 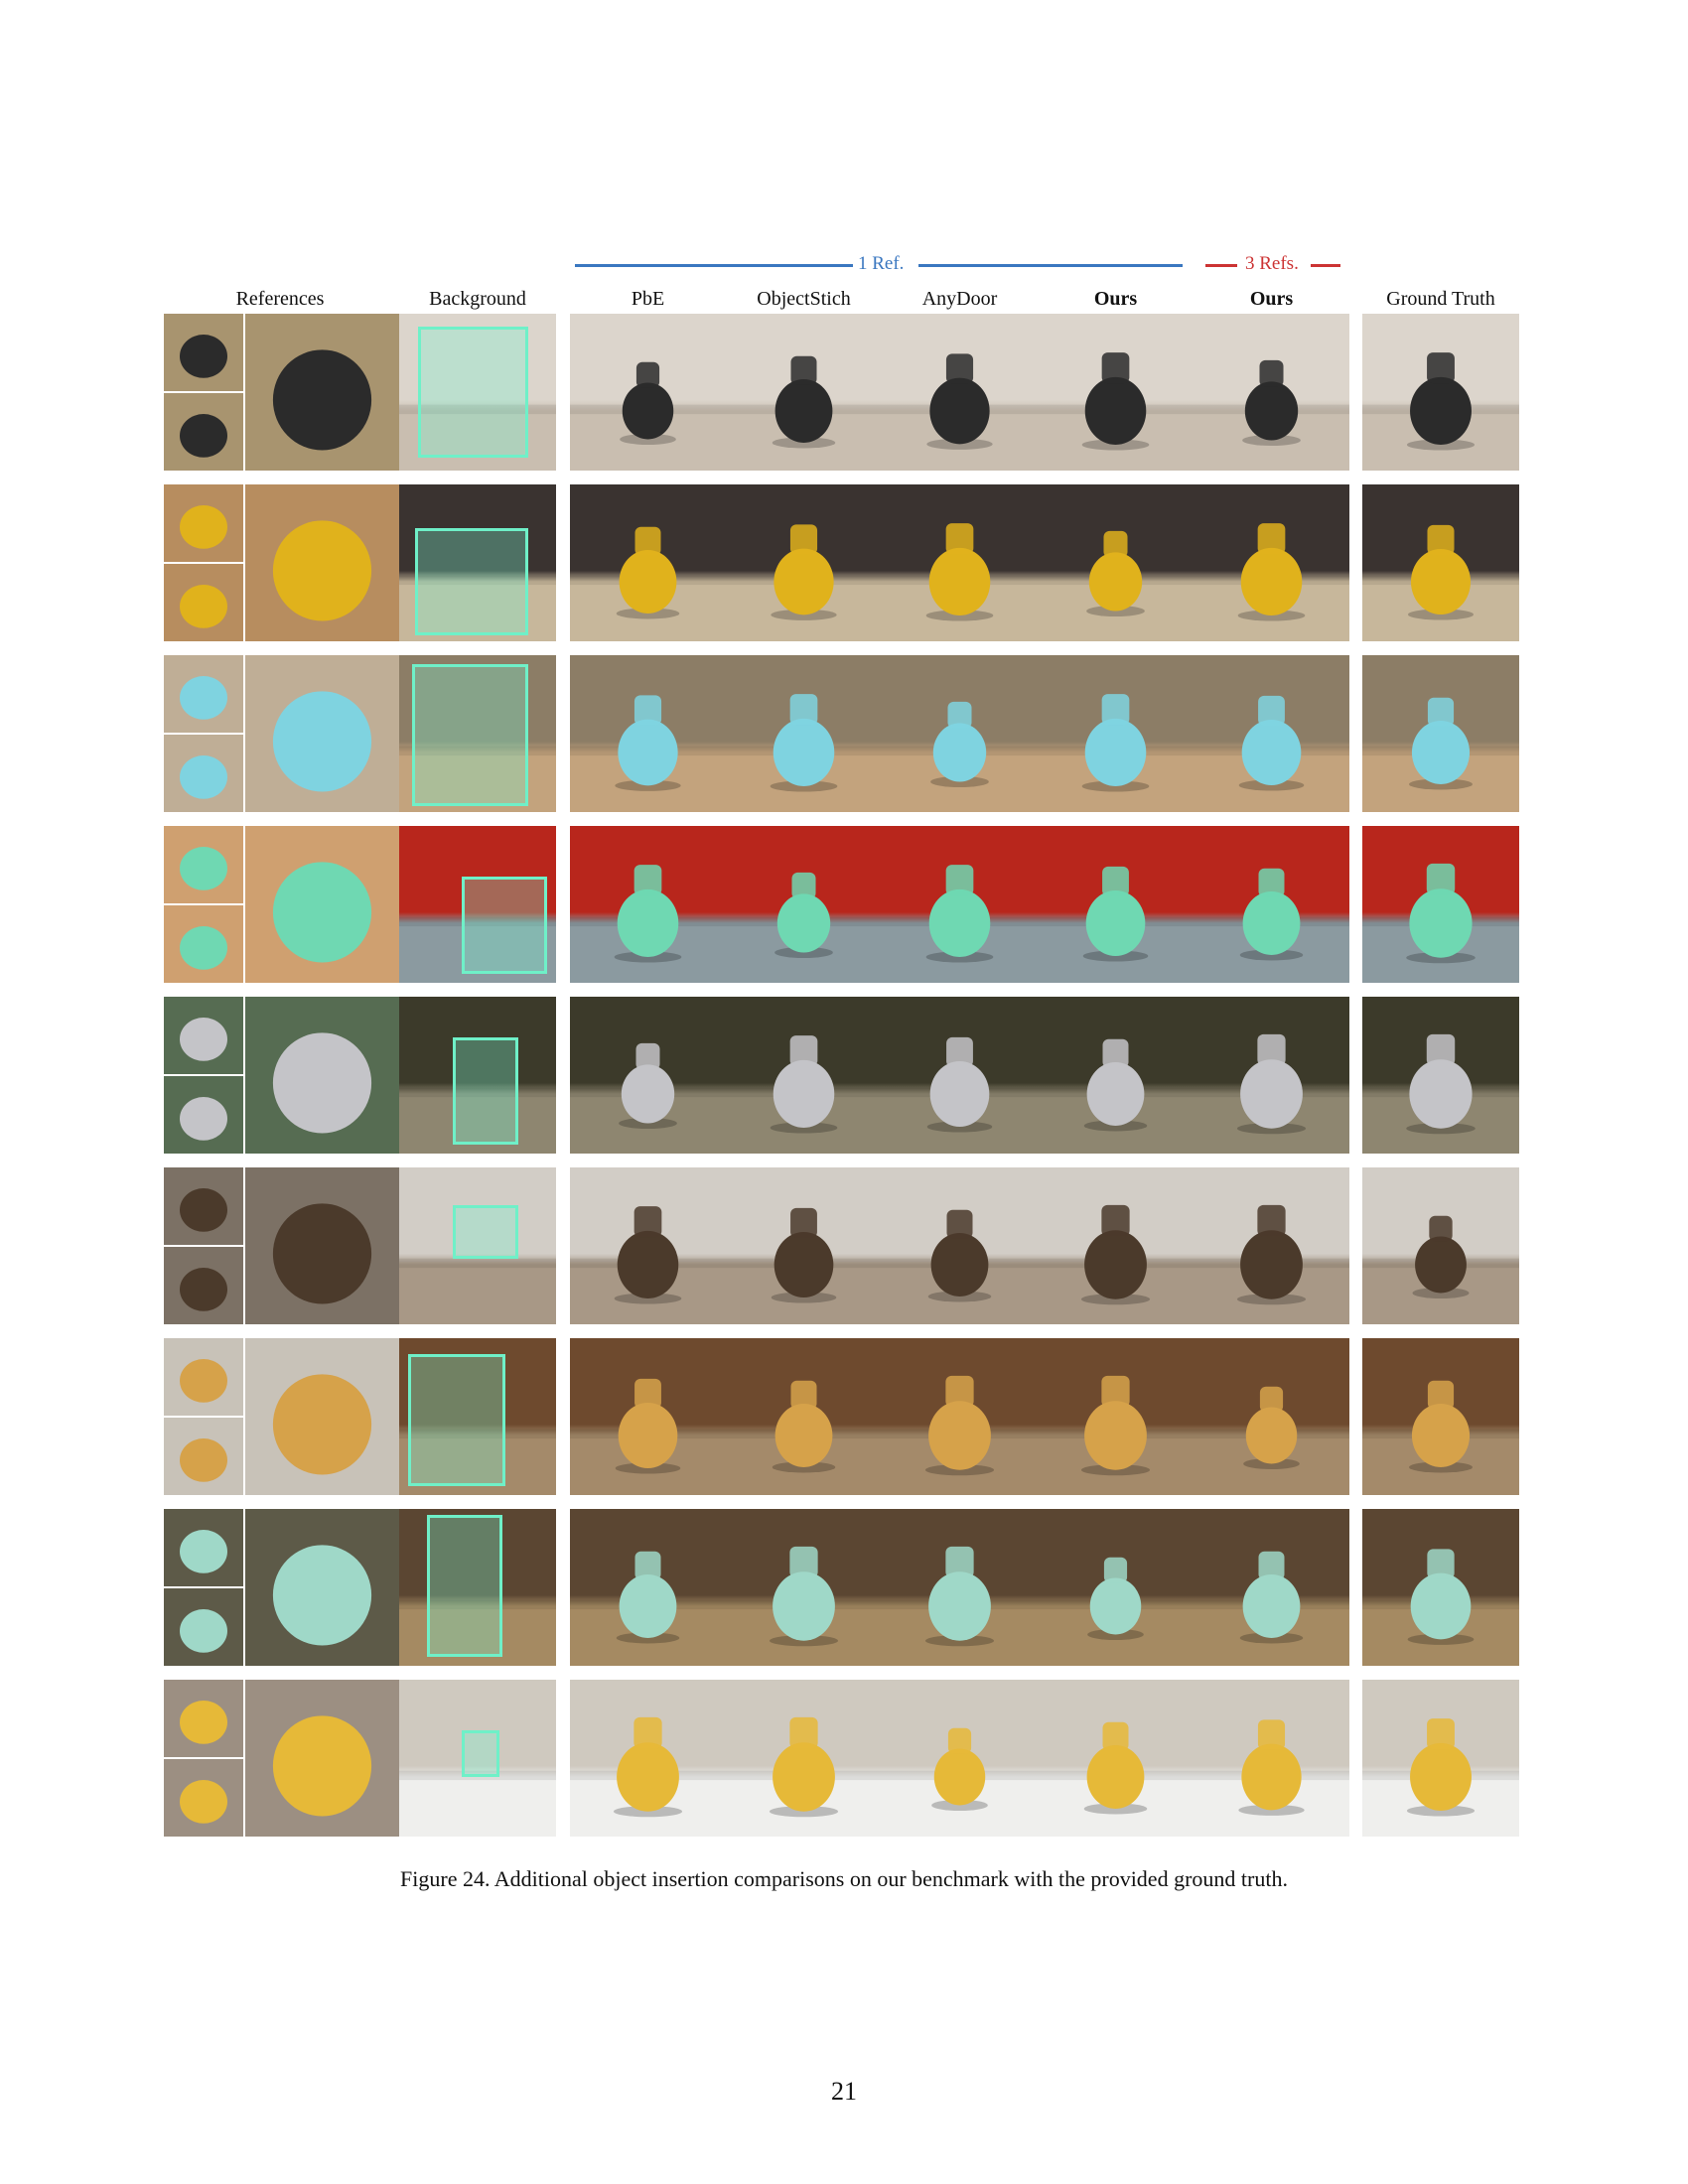 What do you see at coordinates (881, 264) in the screenshot?
I see `one-ref-label: 1 Ref.` at bounding box center [881, 264].